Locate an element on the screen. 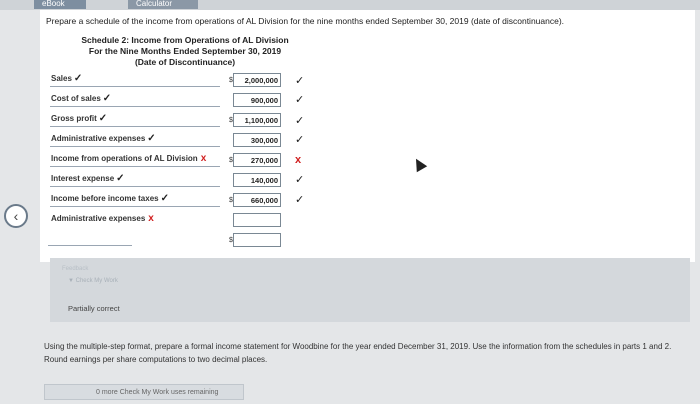  amount-input-administrative-expenses: 300,000 is located at coordinates (257, 140).